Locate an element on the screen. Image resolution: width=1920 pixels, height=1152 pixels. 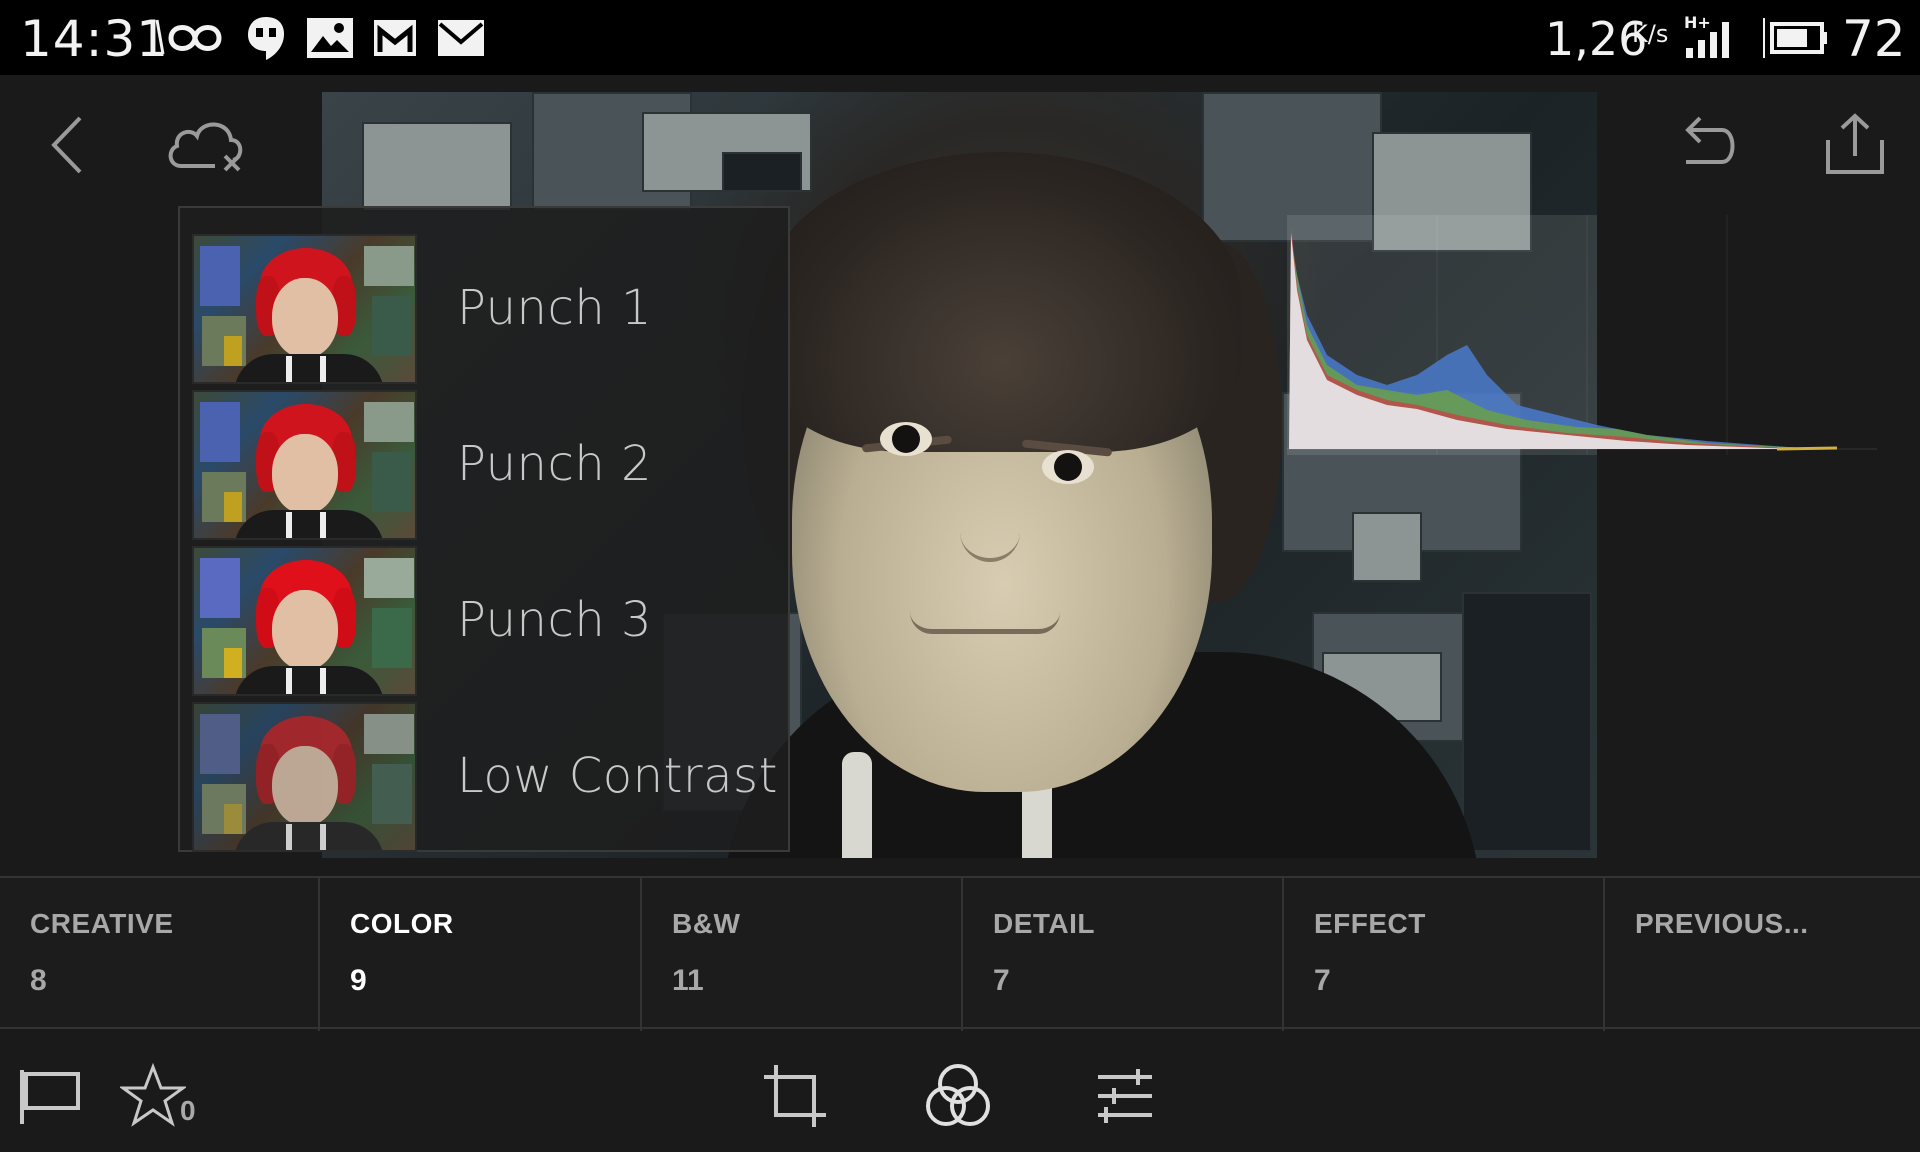
preset-item: Punch 1 is located at coordinates (487, 309).